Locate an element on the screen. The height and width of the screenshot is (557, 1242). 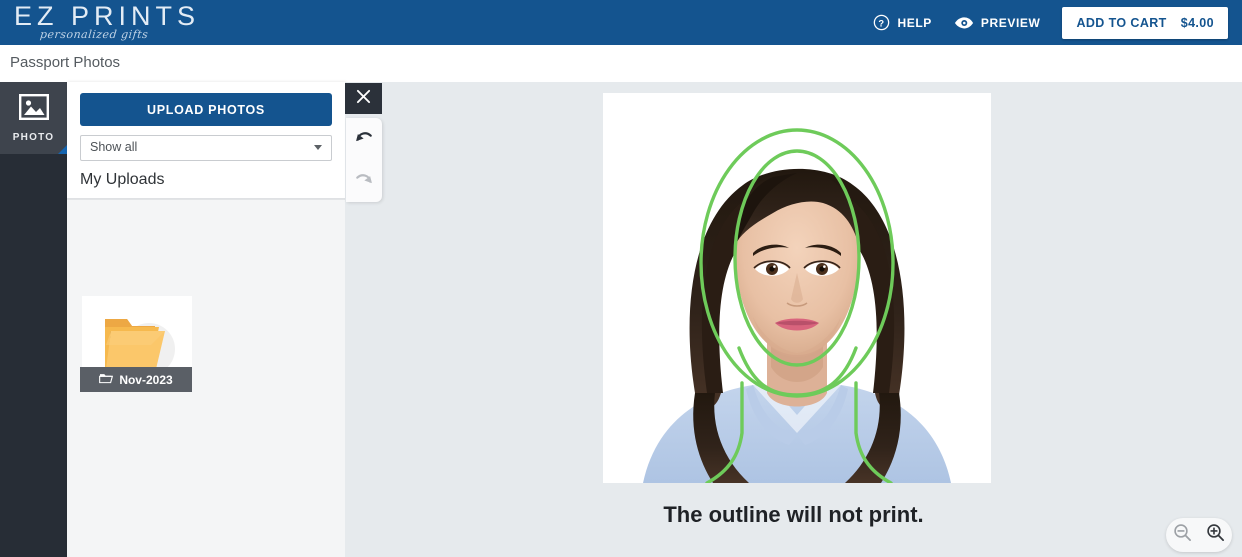
preview-button: PREVIEW is located at coordinates (997, 23).